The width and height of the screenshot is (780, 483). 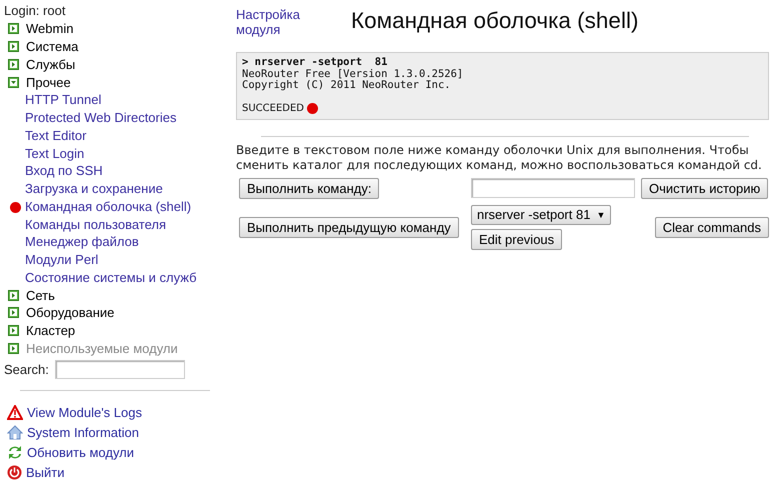 What do you see at coordinates (553, 188) in the screenshot?
I see `command-field` at bounding box center [553, 188].